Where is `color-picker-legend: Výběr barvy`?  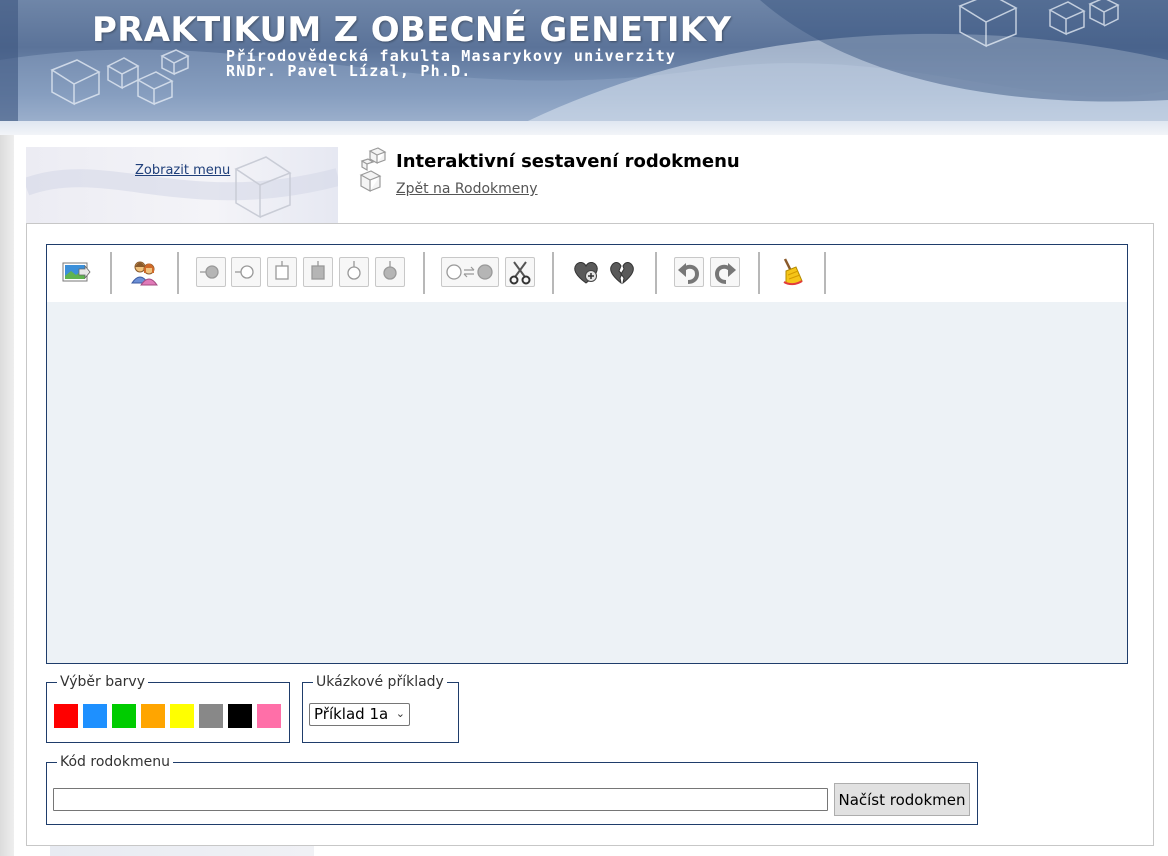
color-picker-legend: Výběr barvy is located at coordinates (102, 682).